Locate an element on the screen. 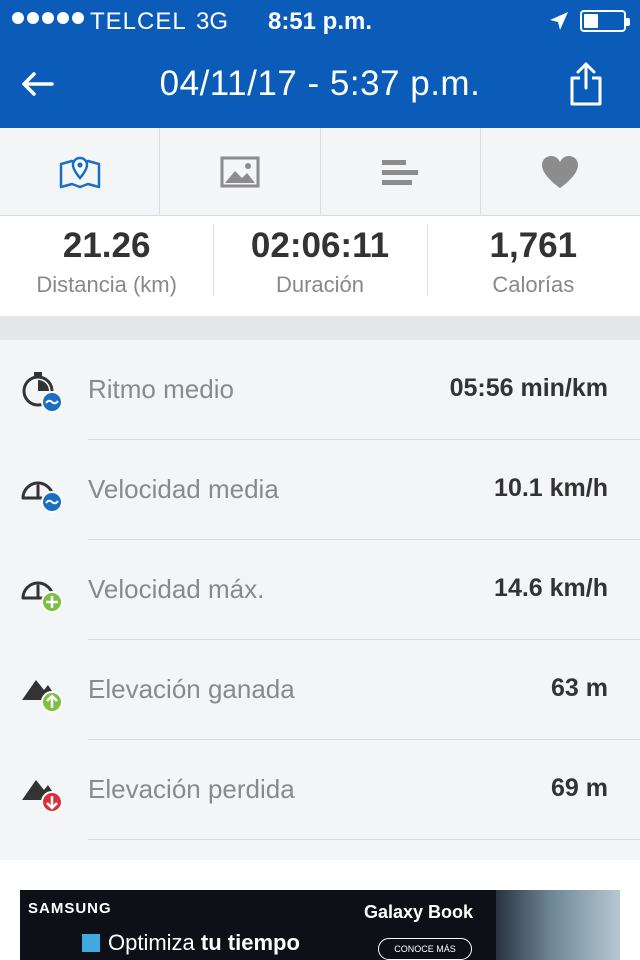  heart-icon is located at coordinates (560, 171).